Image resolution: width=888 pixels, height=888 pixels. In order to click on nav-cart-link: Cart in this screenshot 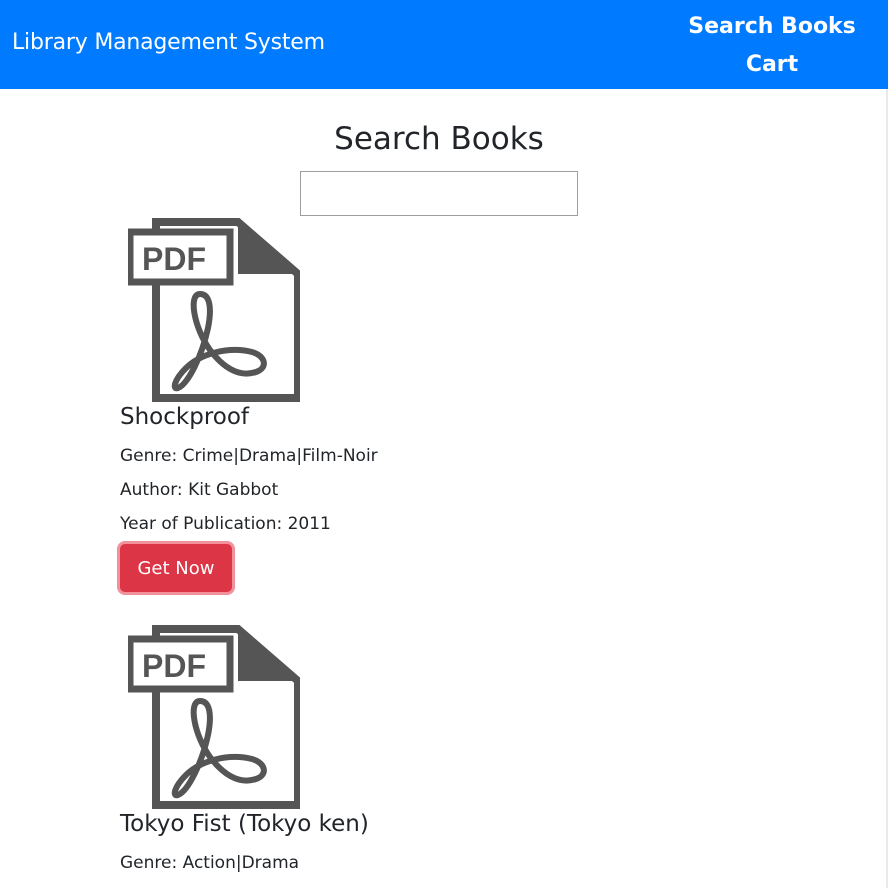, I will do `click(772, 65)`.